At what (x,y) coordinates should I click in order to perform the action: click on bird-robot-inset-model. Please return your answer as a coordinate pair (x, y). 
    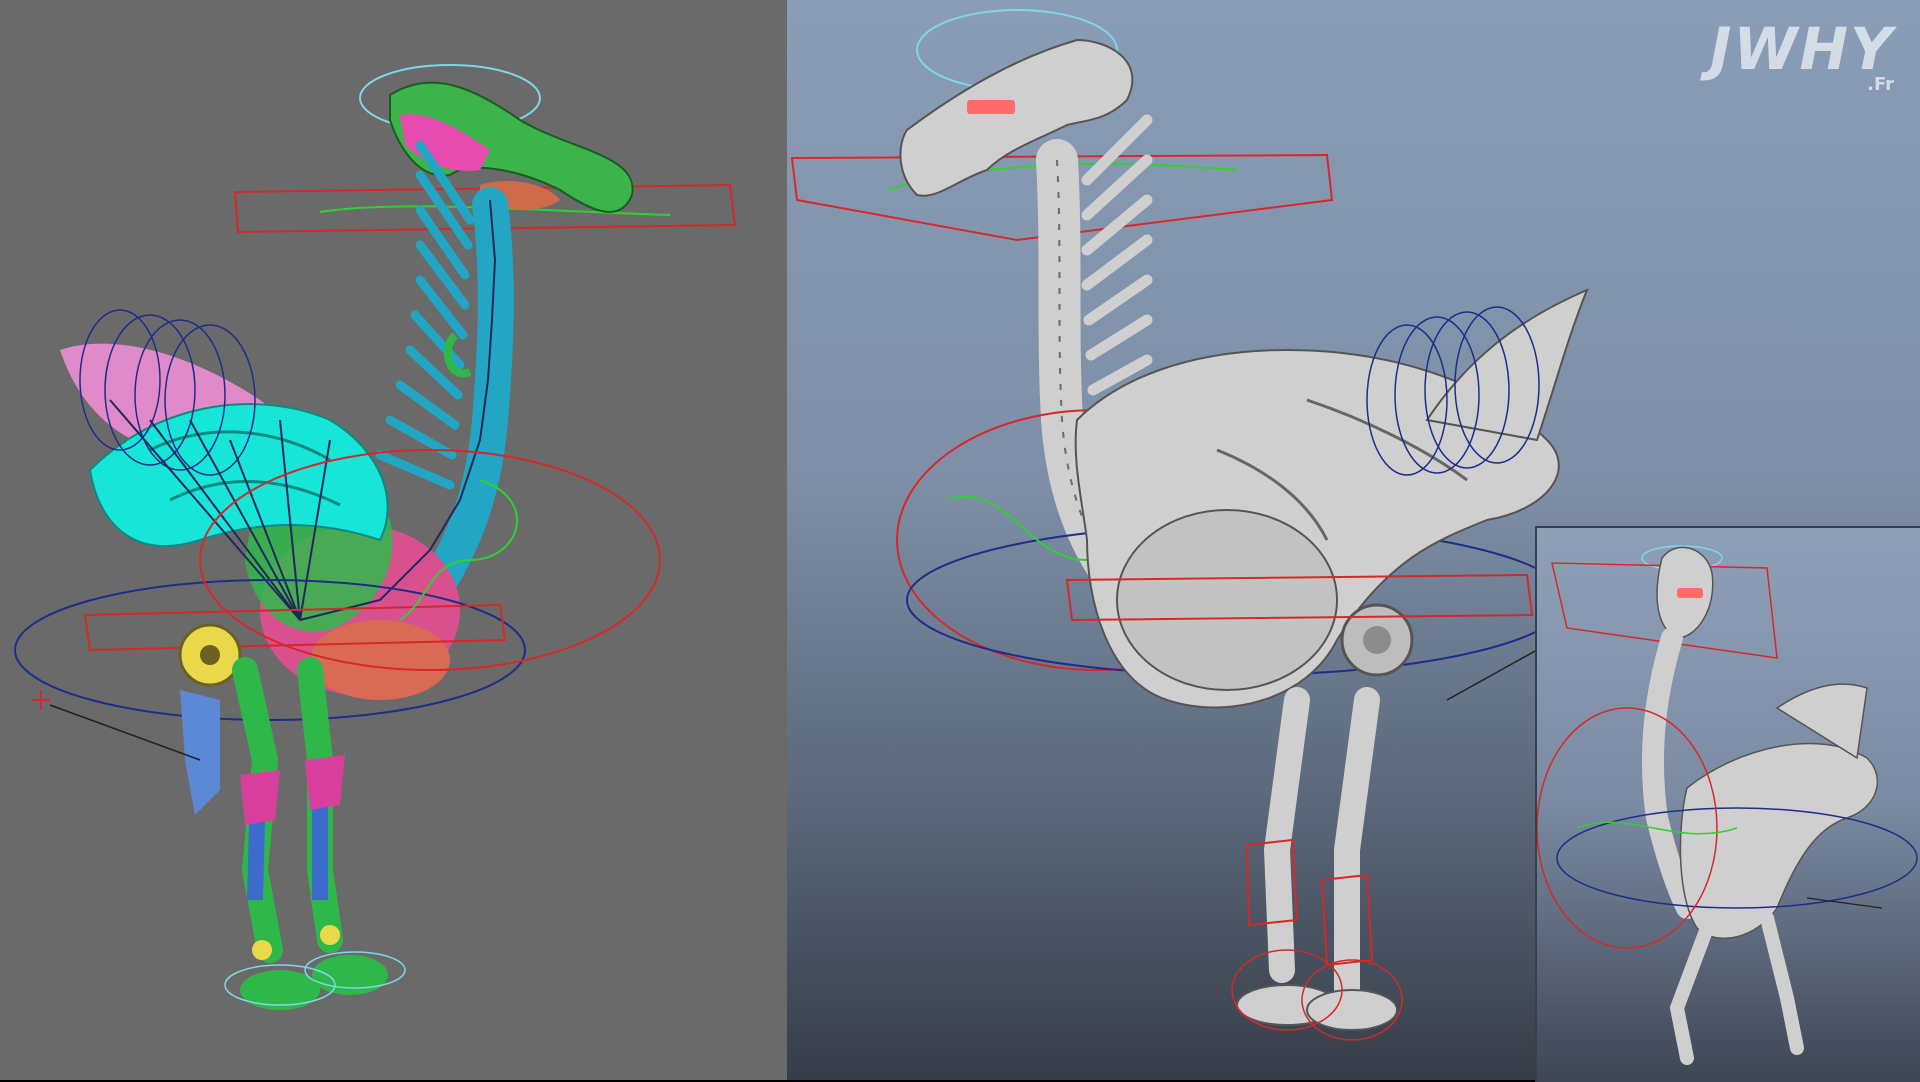
    Looking at the image, I should click on (1727, 805).